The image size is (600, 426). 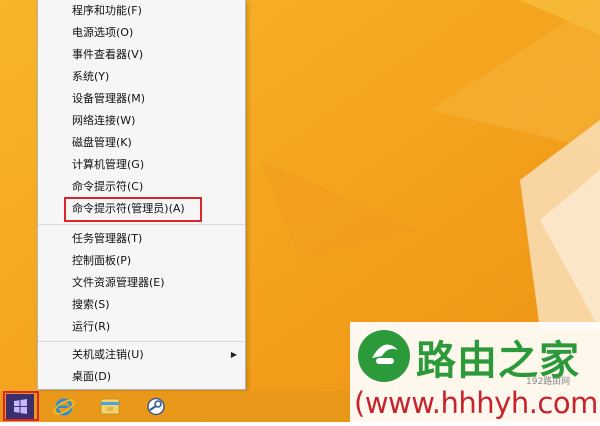 I want to click on watermark-url: (www.hhhyh.com), so click(x=477, y=403).